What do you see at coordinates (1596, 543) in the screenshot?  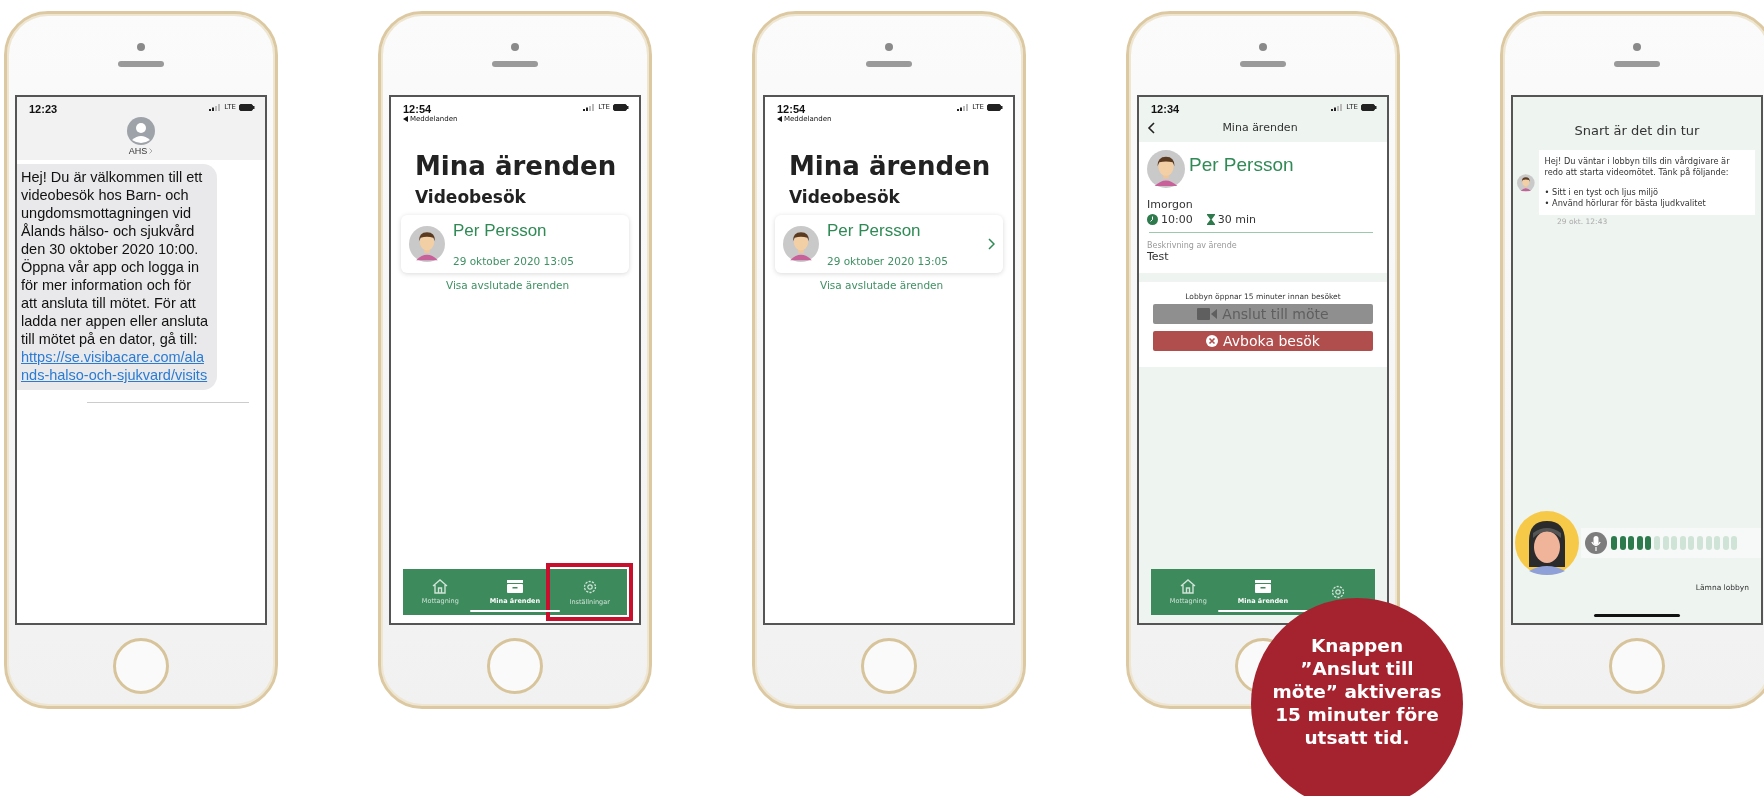 I see `microphone-icon` at bounding box center [1596, 543].